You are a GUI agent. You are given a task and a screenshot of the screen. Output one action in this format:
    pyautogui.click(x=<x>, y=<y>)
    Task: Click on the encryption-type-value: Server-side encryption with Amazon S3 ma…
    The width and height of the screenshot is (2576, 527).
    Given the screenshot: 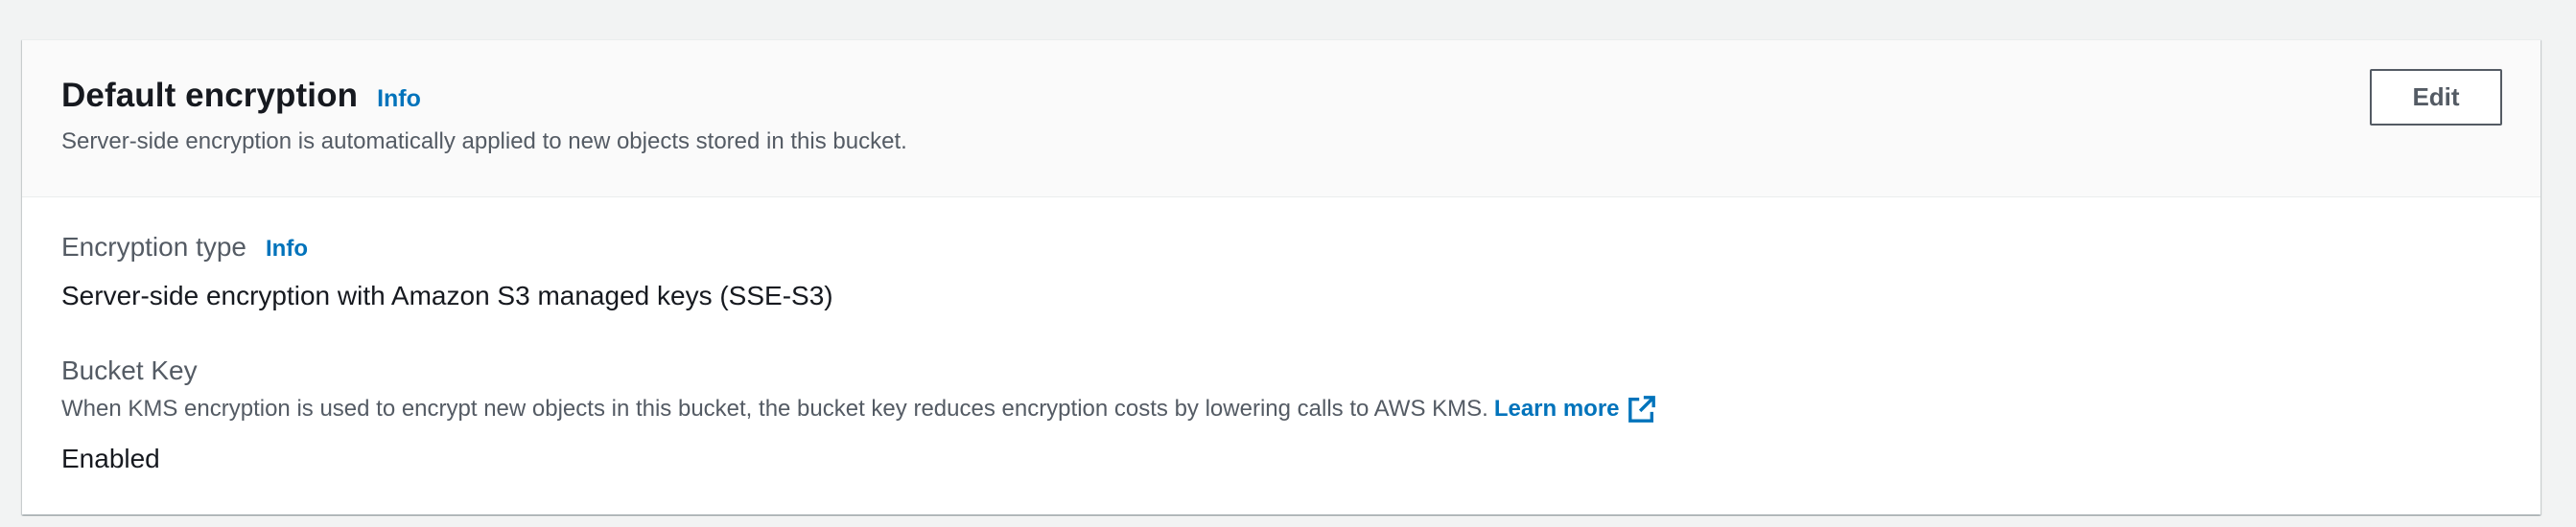 What is the action you would take?
    pyautogui.click(x=447, y=295)
    